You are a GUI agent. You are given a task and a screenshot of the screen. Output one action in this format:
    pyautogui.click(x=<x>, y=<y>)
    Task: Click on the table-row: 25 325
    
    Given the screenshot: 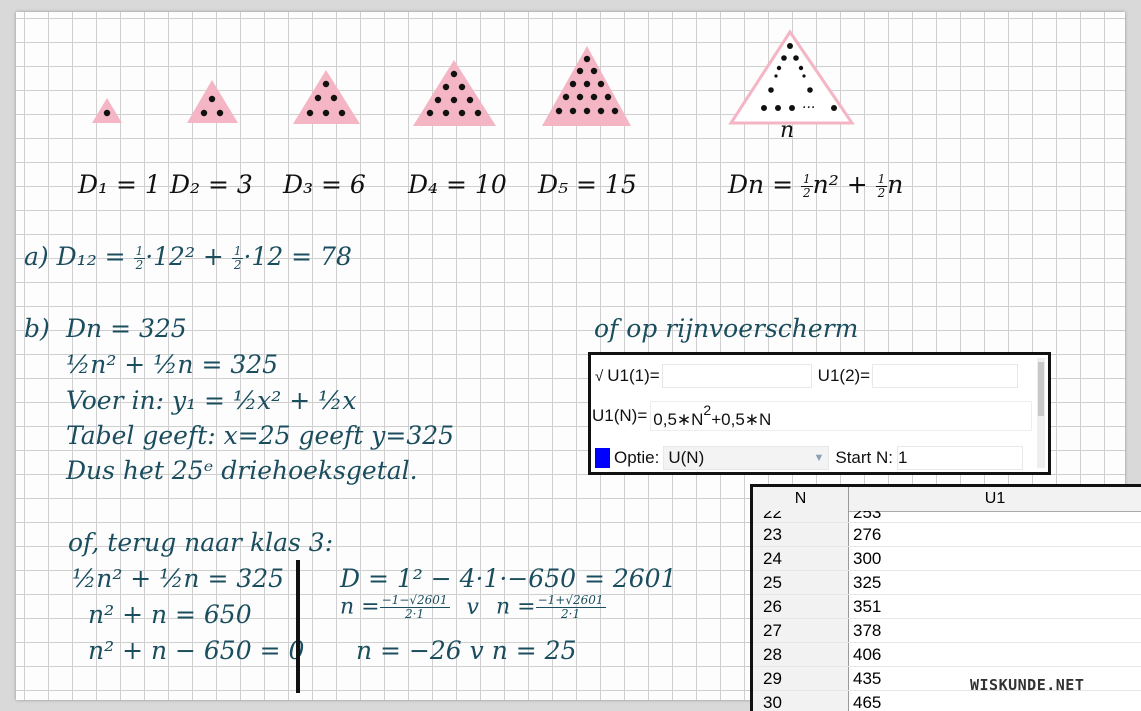 What is the action you would take?
    pyautogui.click(x=947, y=583)
    